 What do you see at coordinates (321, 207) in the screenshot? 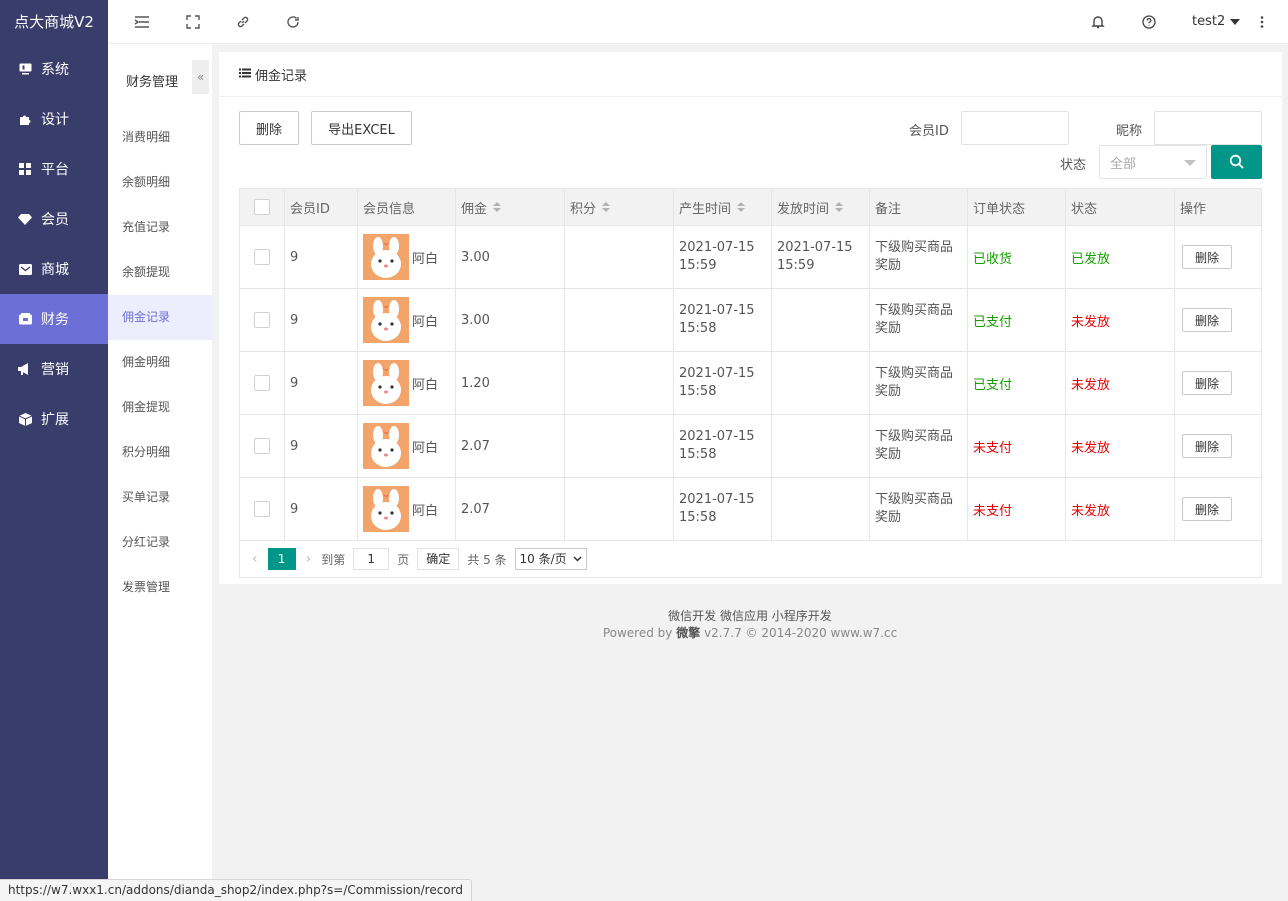
I see `col-member-id: 会员ID` at bounding box center [321, 207].